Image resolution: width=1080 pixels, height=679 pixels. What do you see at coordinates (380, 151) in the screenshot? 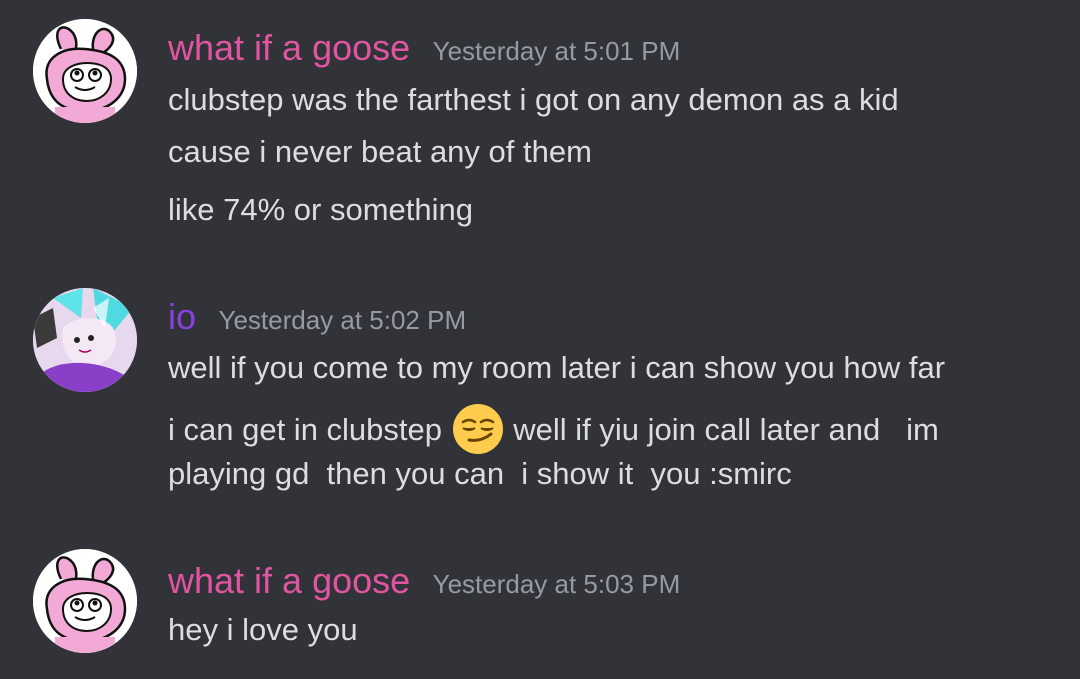
I see `message-line: cause i never beat any of them` at bounding box center [380, 151].